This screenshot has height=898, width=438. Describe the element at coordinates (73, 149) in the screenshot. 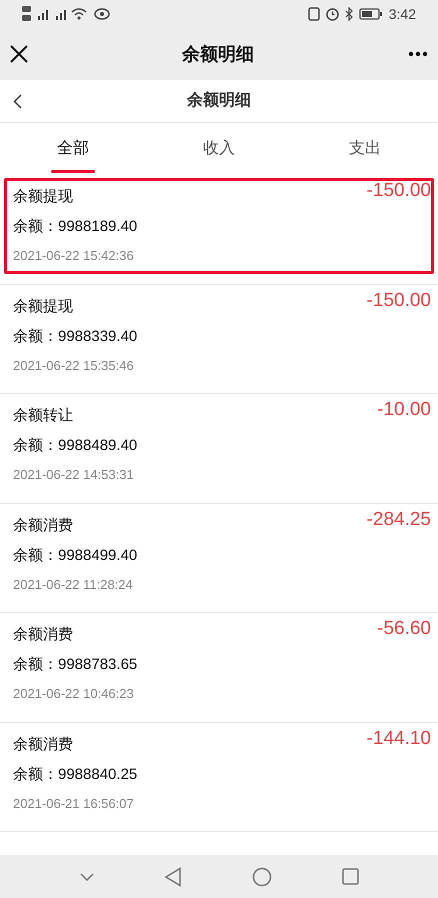

I see `tab: 全部` at that location.